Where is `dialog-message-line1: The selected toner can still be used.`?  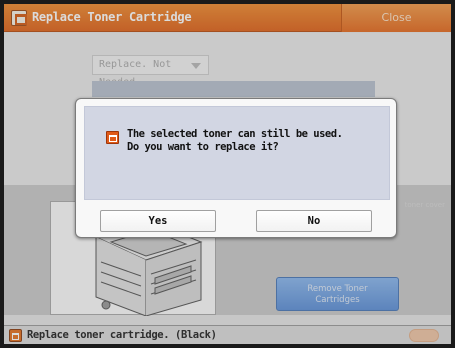
dialog-message-line1: The selected toner can still be used. is located at coordinates (235, 134).